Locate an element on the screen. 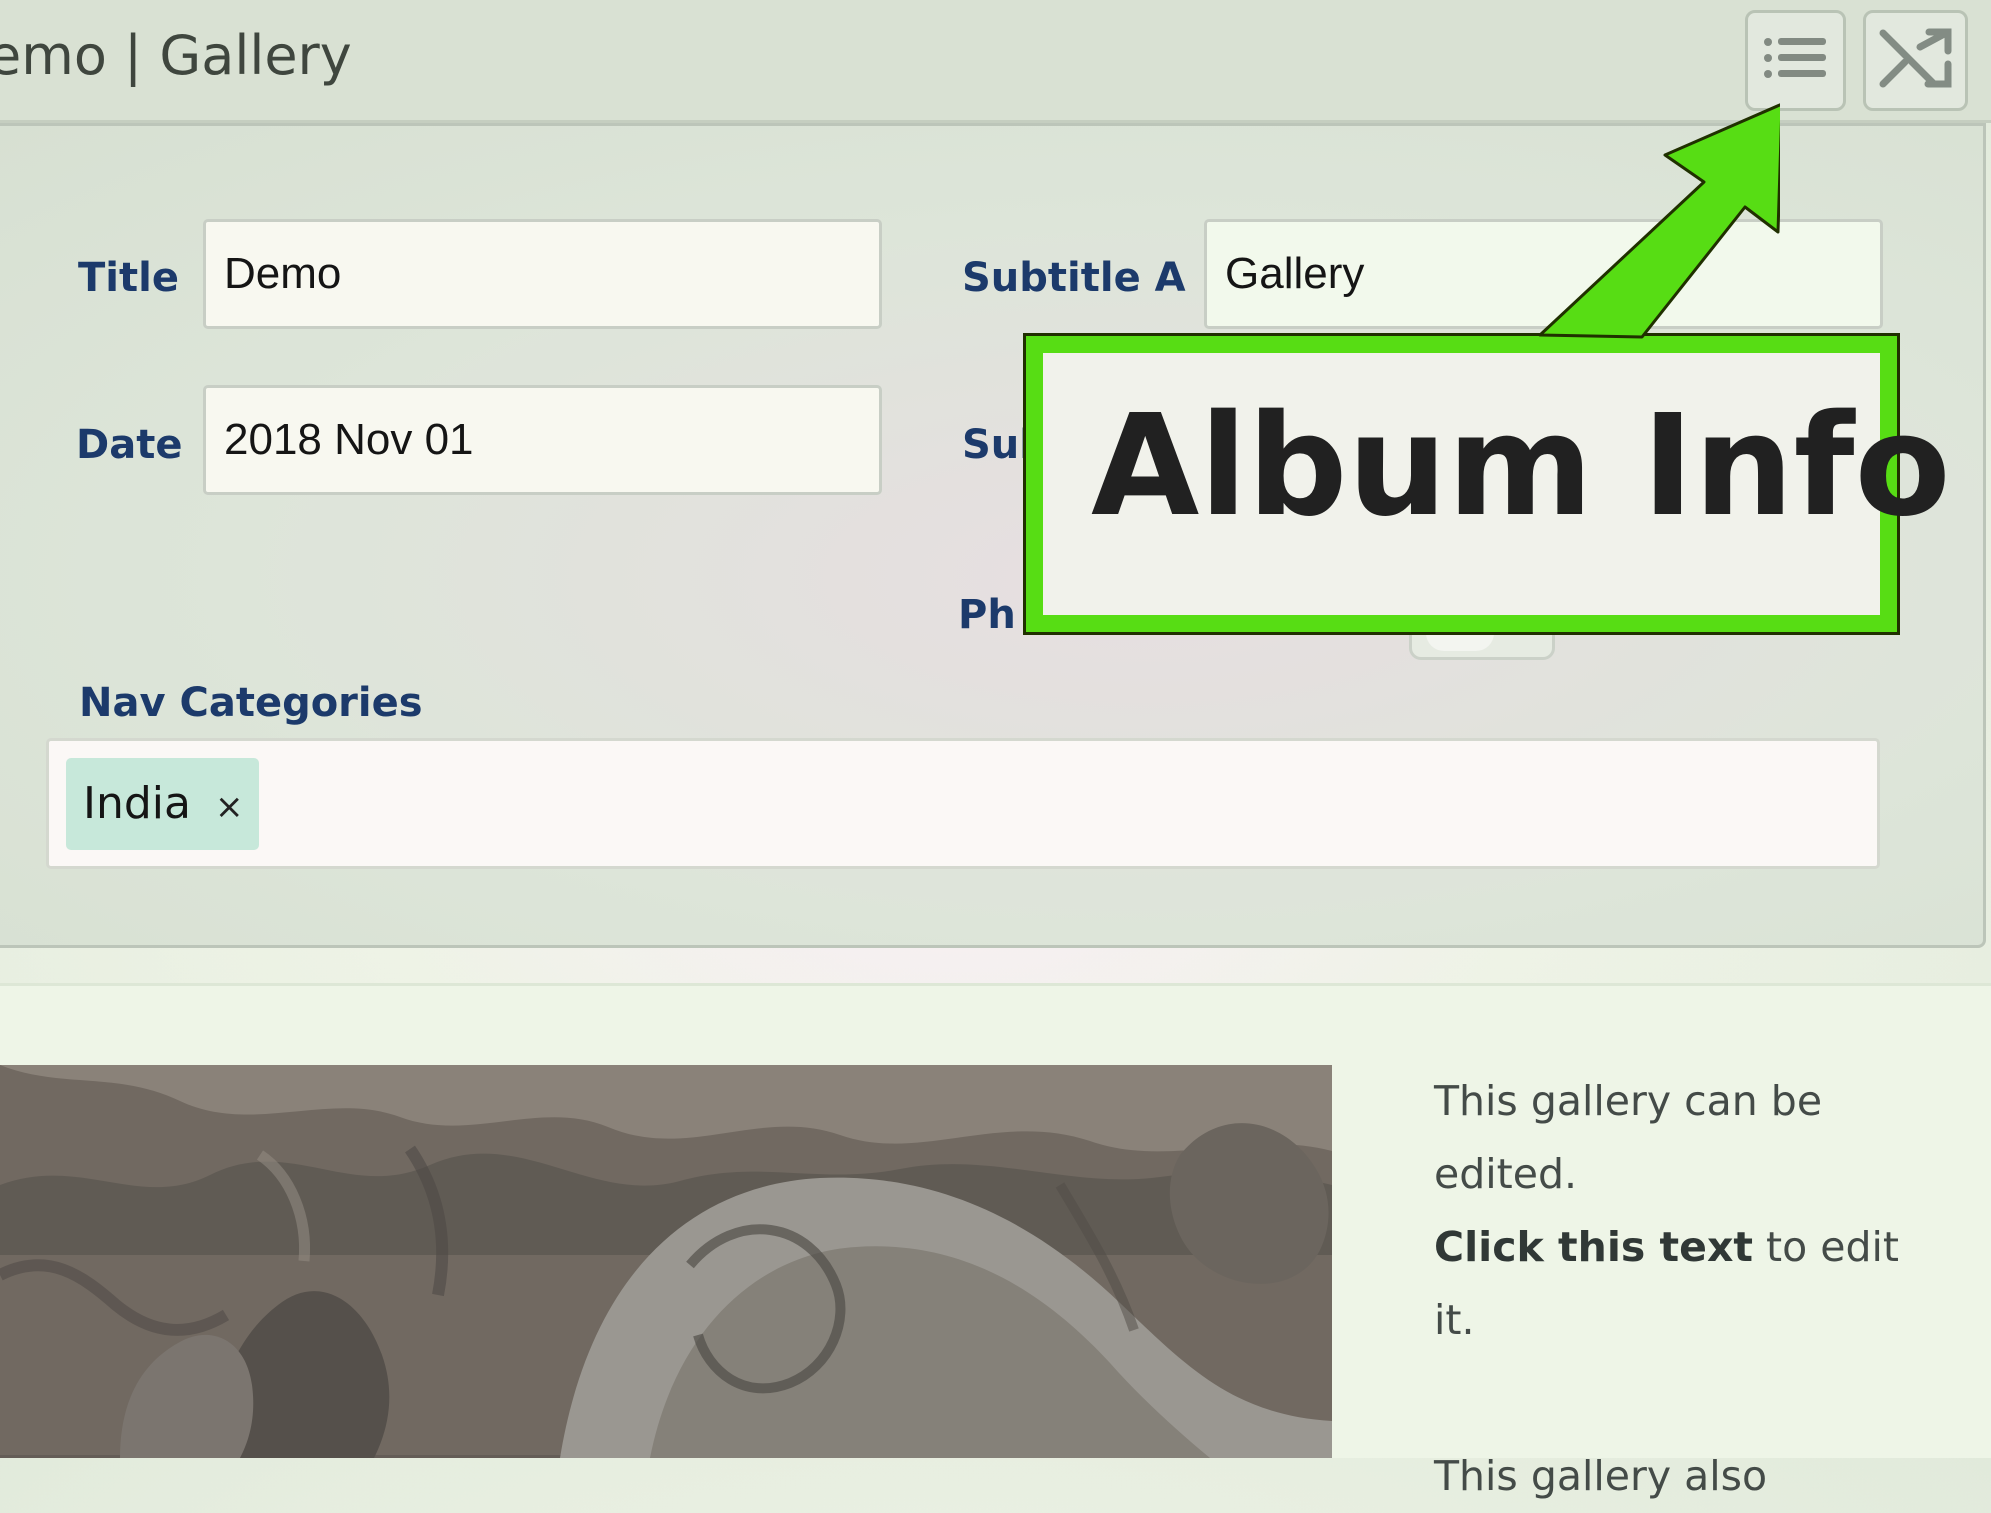 This screenshot has height=1513, width=1991. remove-category-icon: × is located at coordinates (229, 807).